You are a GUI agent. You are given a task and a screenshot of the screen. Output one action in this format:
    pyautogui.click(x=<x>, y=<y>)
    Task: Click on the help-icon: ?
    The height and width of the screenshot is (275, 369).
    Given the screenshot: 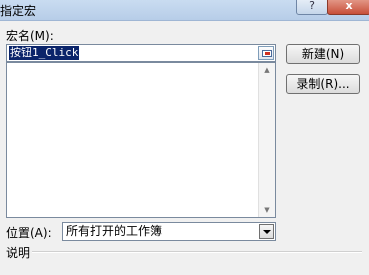 What is the action you would take?
    pyautogui.click(x=312, y=6)
    